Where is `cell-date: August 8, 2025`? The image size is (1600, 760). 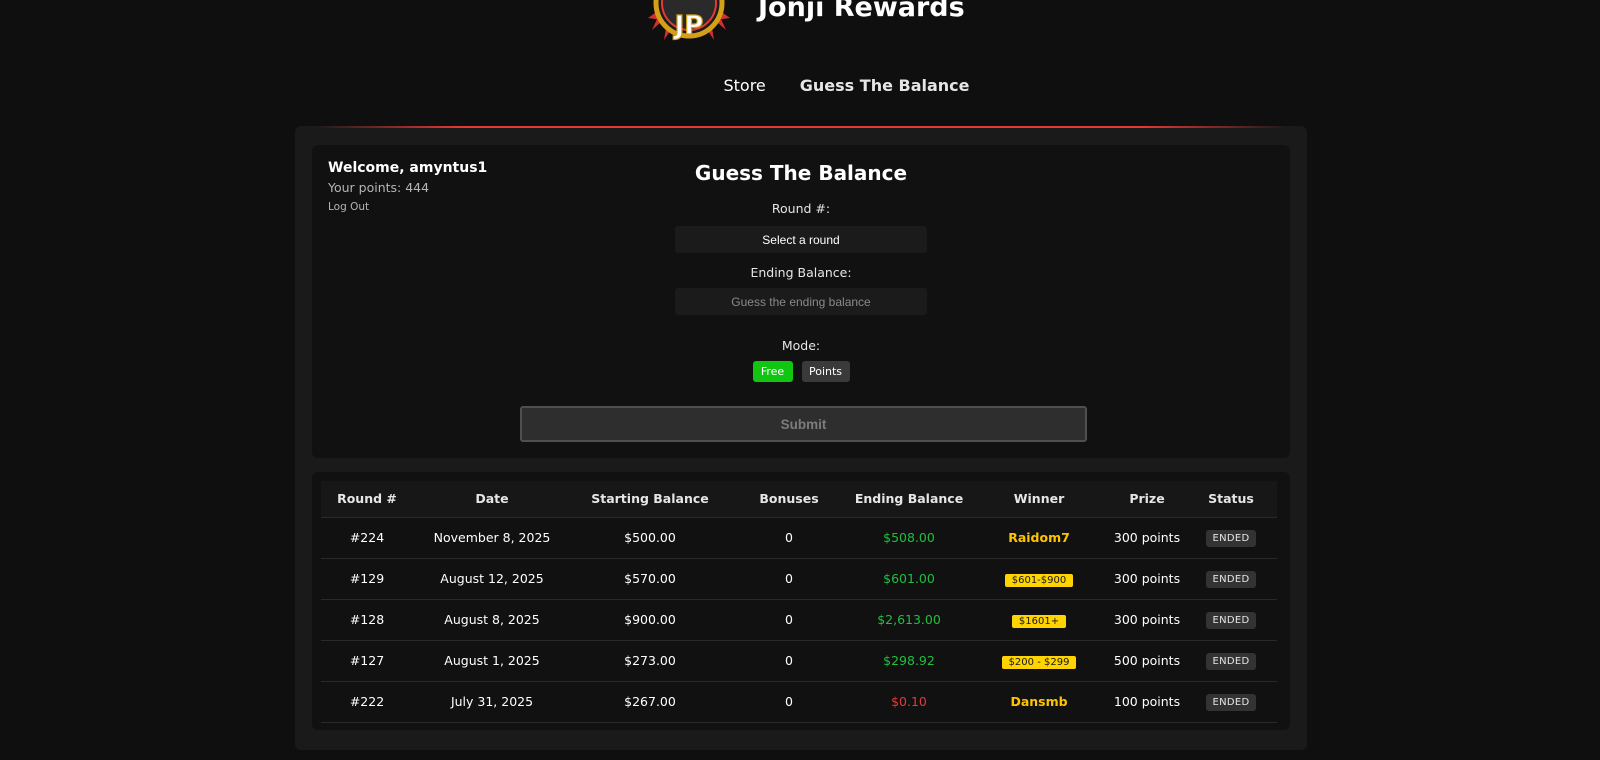
cell-date: August 8, 2025 is located at coordinates (492, 619).